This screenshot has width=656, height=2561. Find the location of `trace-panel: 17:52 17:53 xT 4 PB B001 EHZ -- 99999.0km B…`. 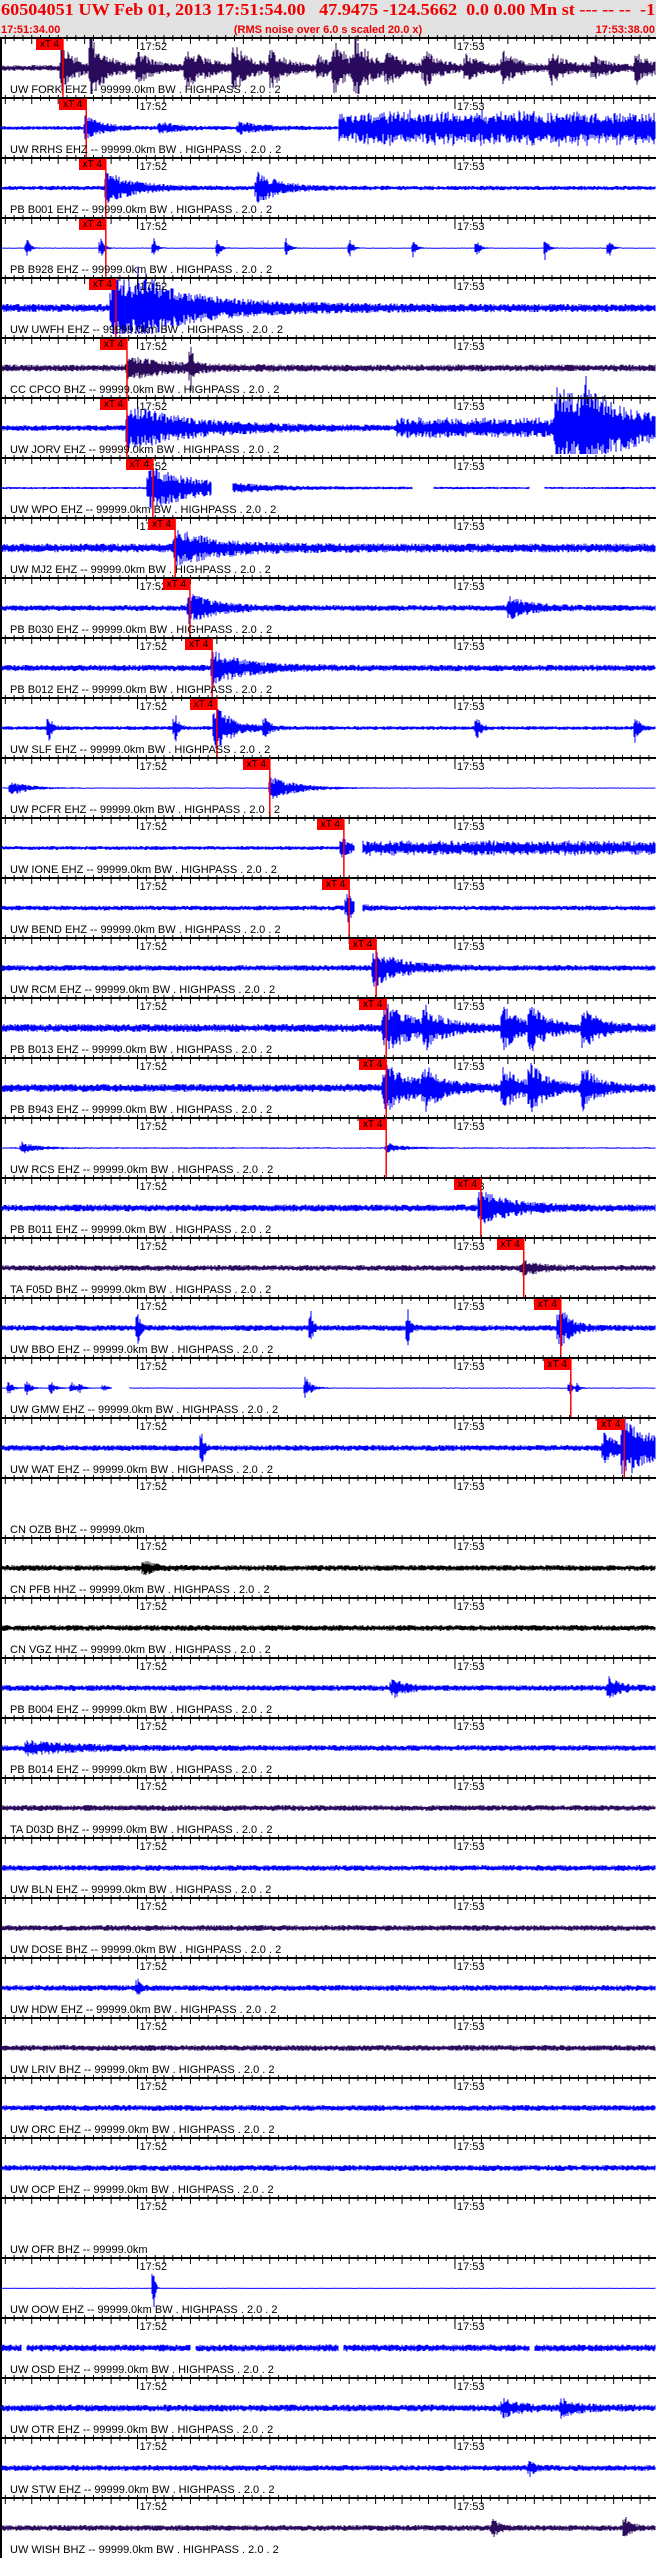

trace-panel: 17:52 17:53 xT 4 PB B001 EHZ -- 99999.0km B… is located at coordinates (328, 186).